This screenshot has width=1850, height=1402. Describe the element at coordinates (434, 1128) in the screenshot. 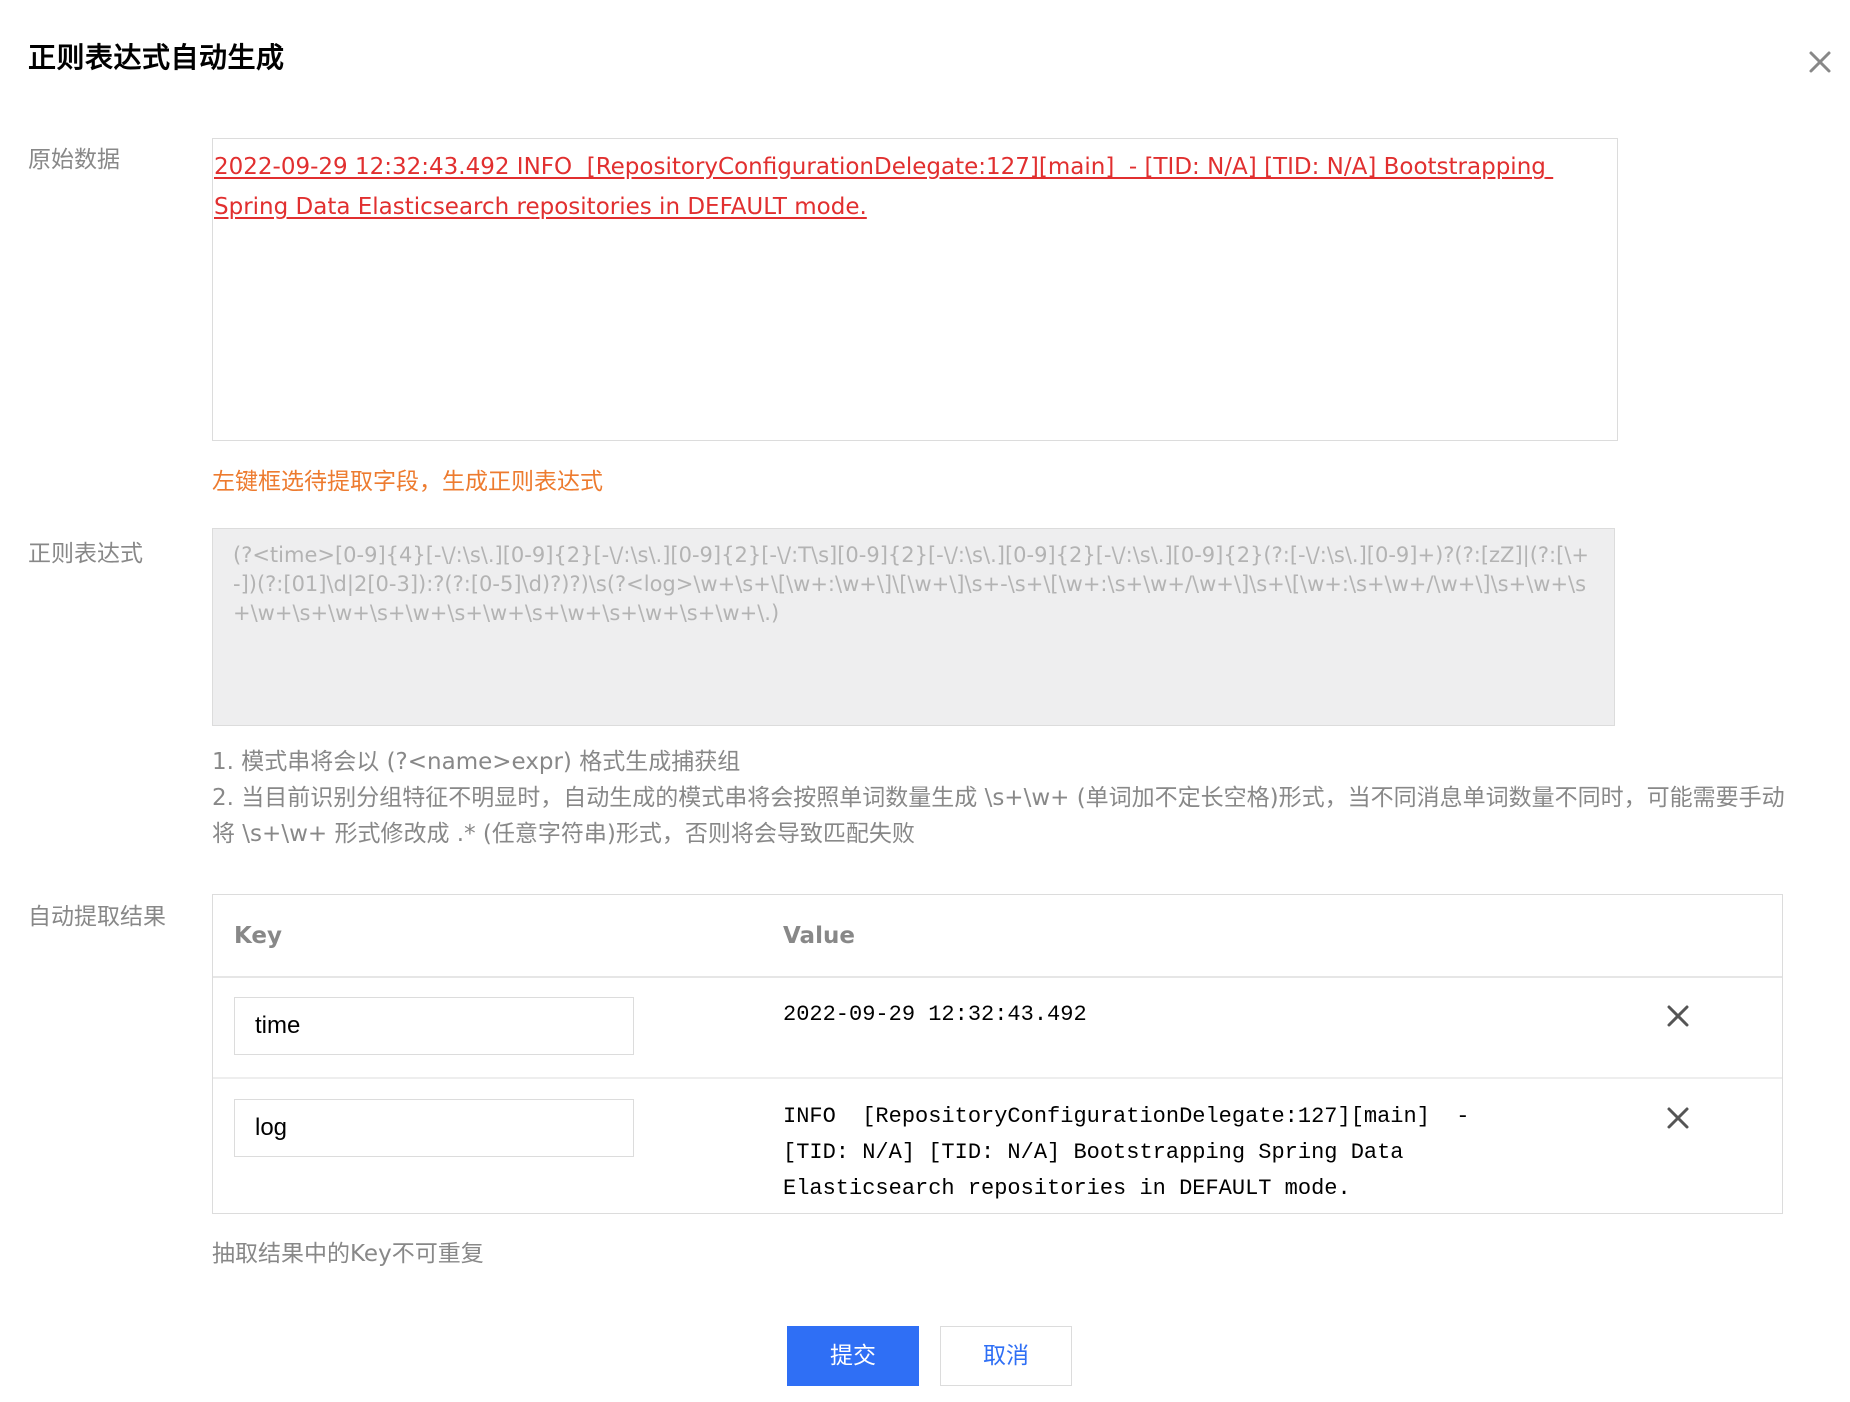

I see `key-input-log` at that location.